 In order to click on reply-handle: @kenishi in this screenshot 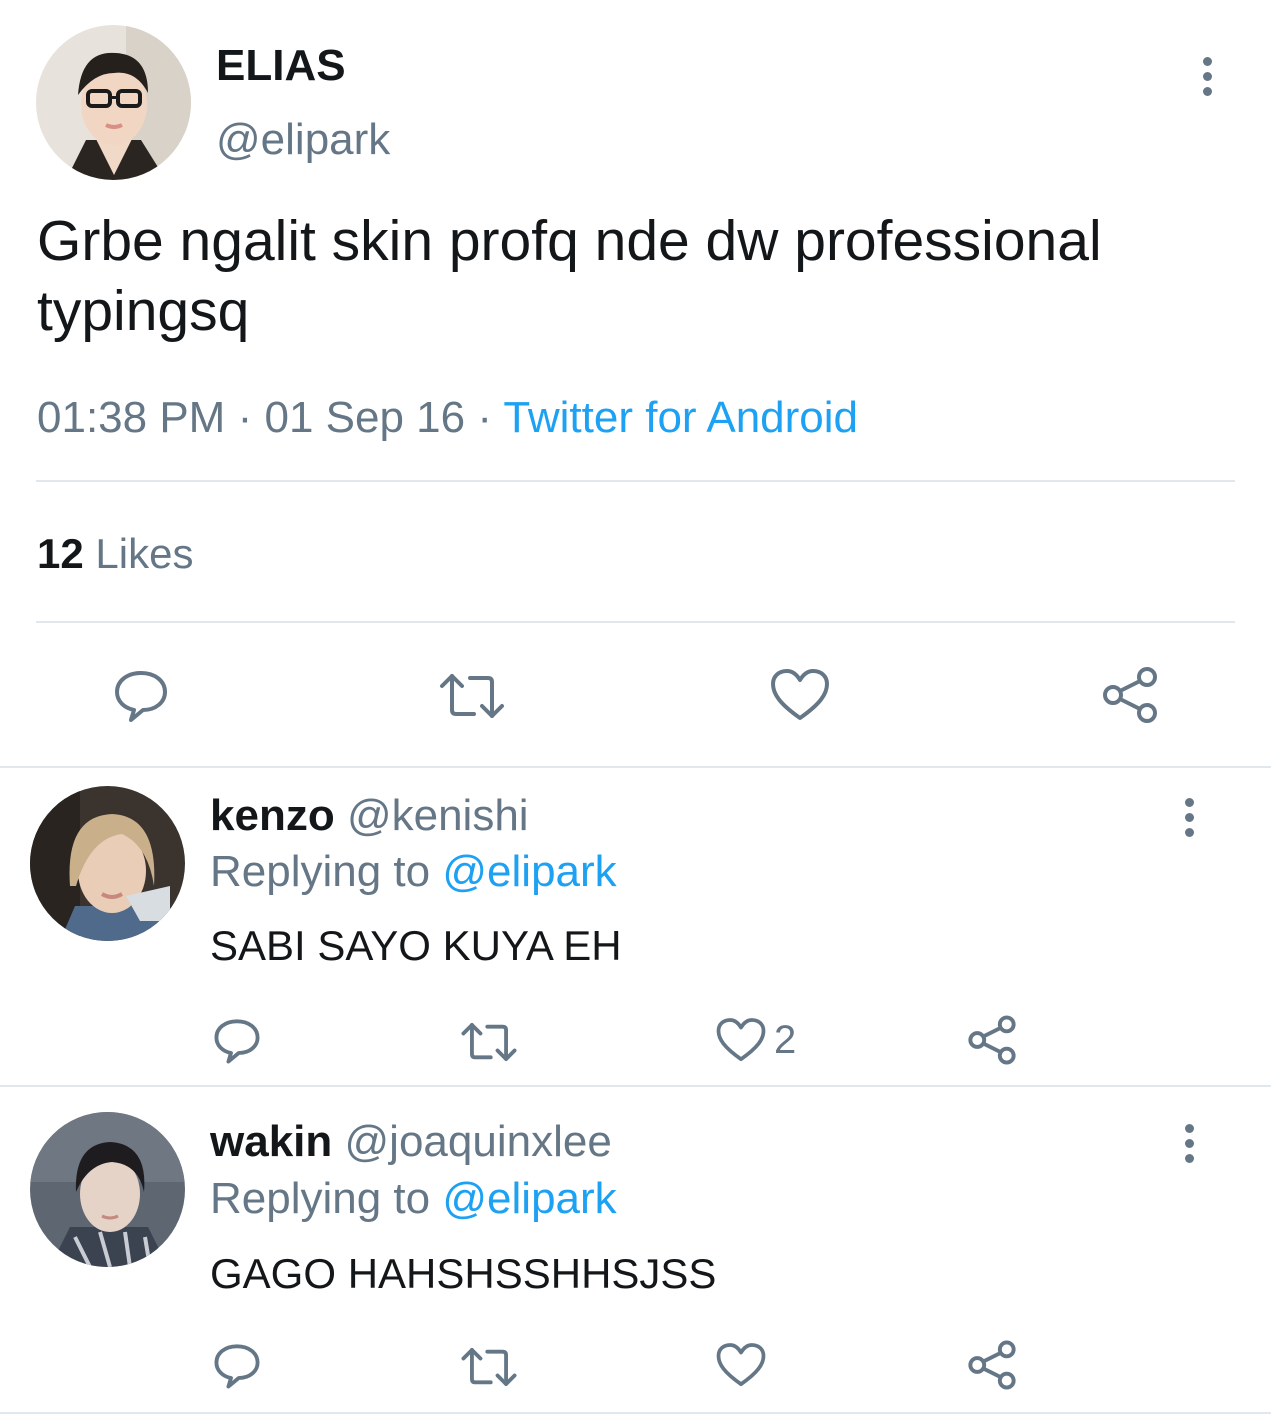, I will do `click(438, 815)`.